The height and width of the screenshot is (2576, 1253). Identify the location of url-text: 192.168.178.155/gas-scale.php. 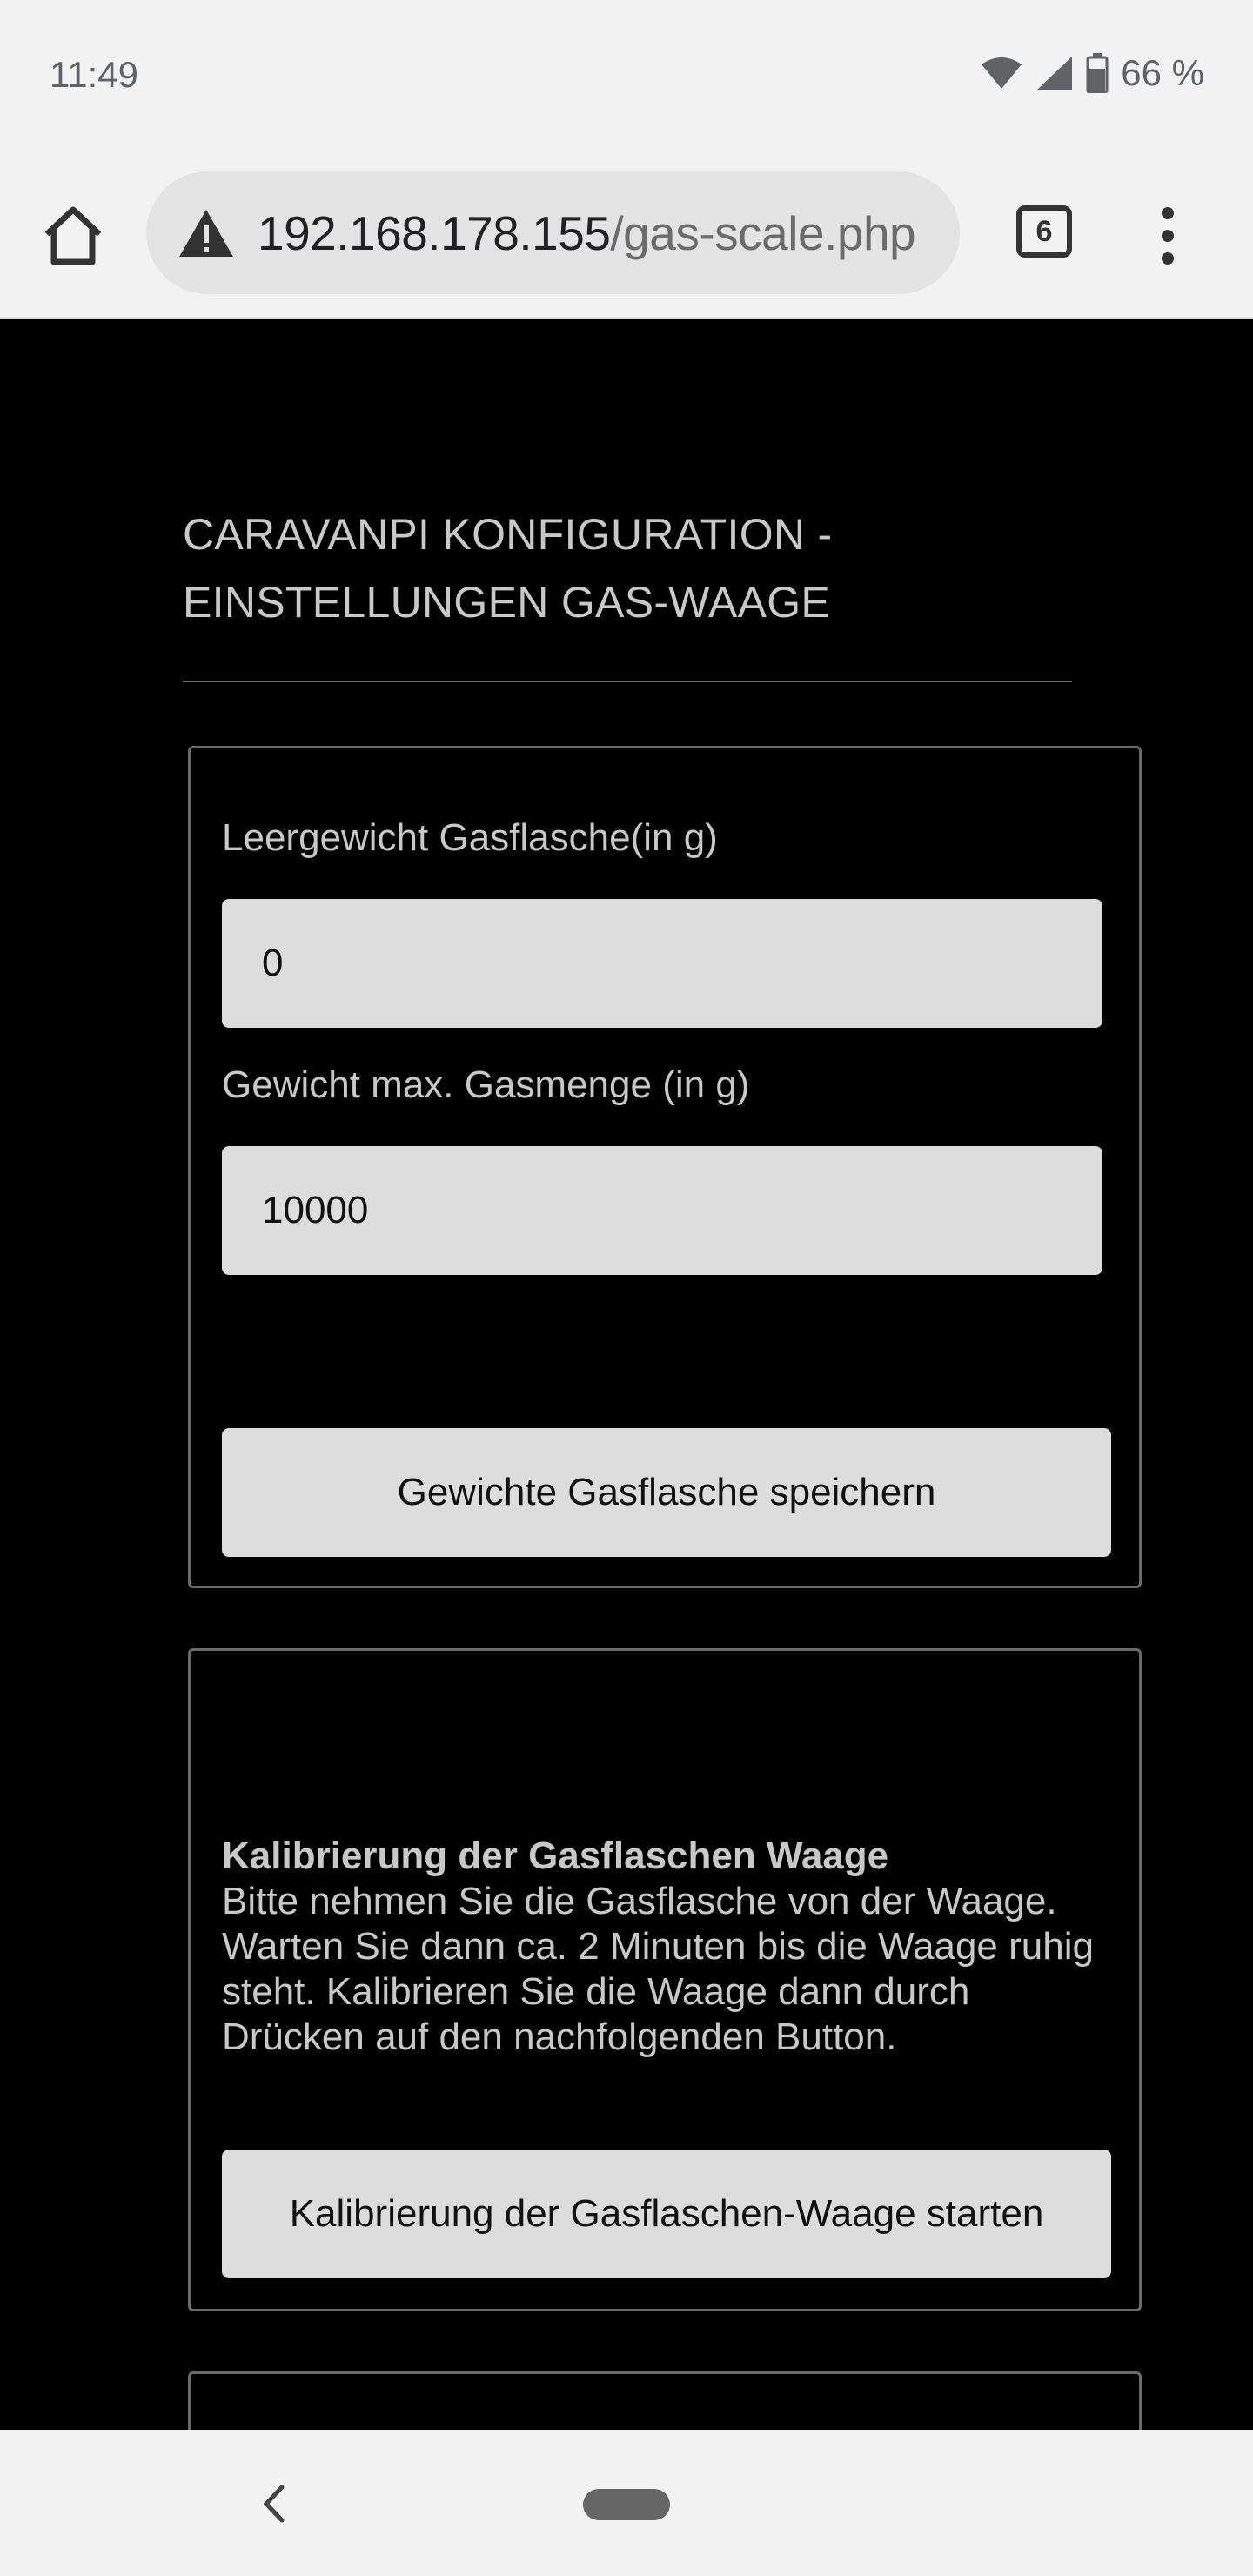
(587, 233).